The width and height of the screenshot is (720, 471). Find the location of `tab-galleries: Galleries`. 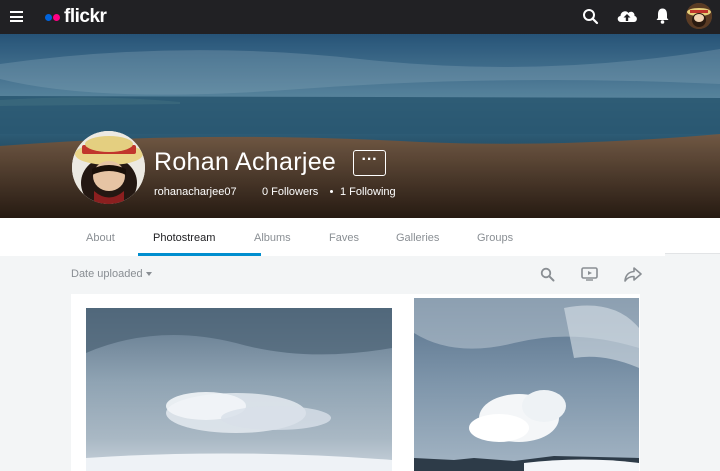

tab-galleries: Galleries is located at coordinates (417, 238).